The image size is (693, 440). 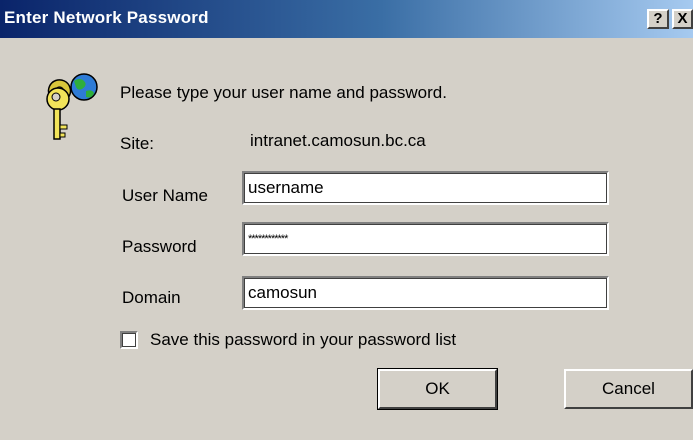 What do you see at coordinates (425, 188) in the screenshot?
I see `username-field` at bounding box center [425, 188].